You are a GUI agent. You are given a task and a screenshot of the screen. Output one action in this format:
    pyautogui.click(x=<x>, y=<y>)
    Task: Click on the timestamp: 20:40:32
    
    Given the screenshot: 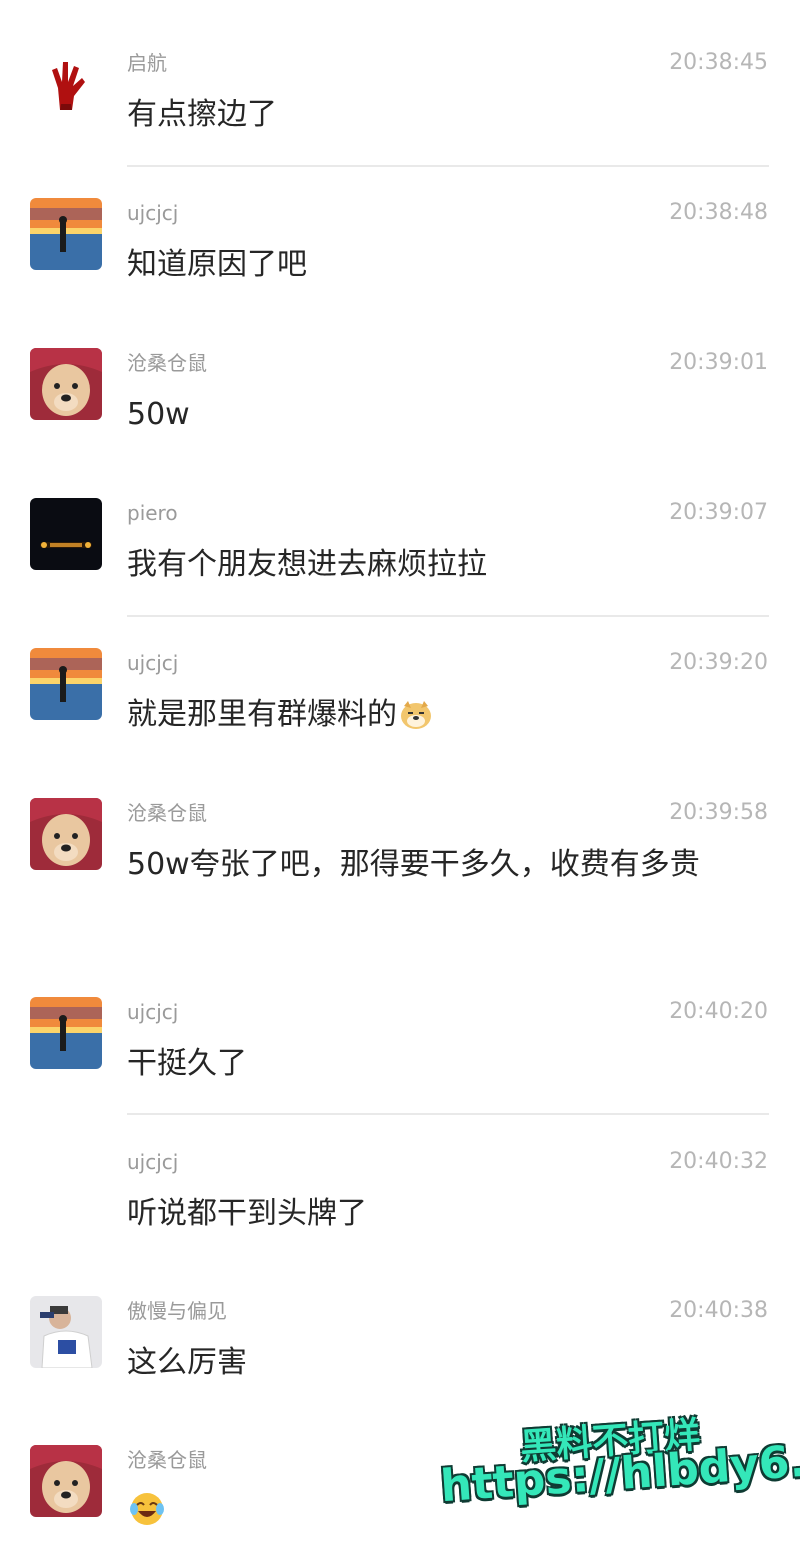 What is the action you would take?
    pyautogui.click(x=718, y=1161)
    